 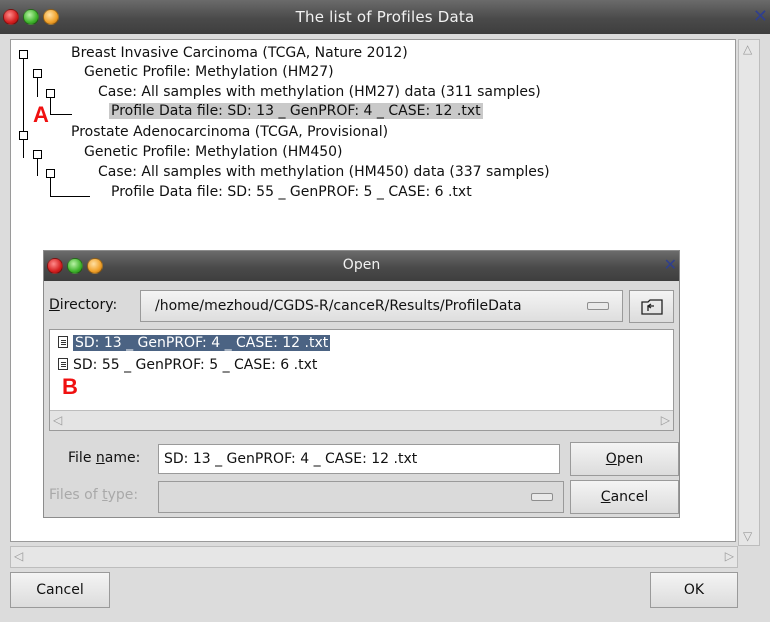 I want to click on filetype-label: Files of type:, so click(x=94, y=495).